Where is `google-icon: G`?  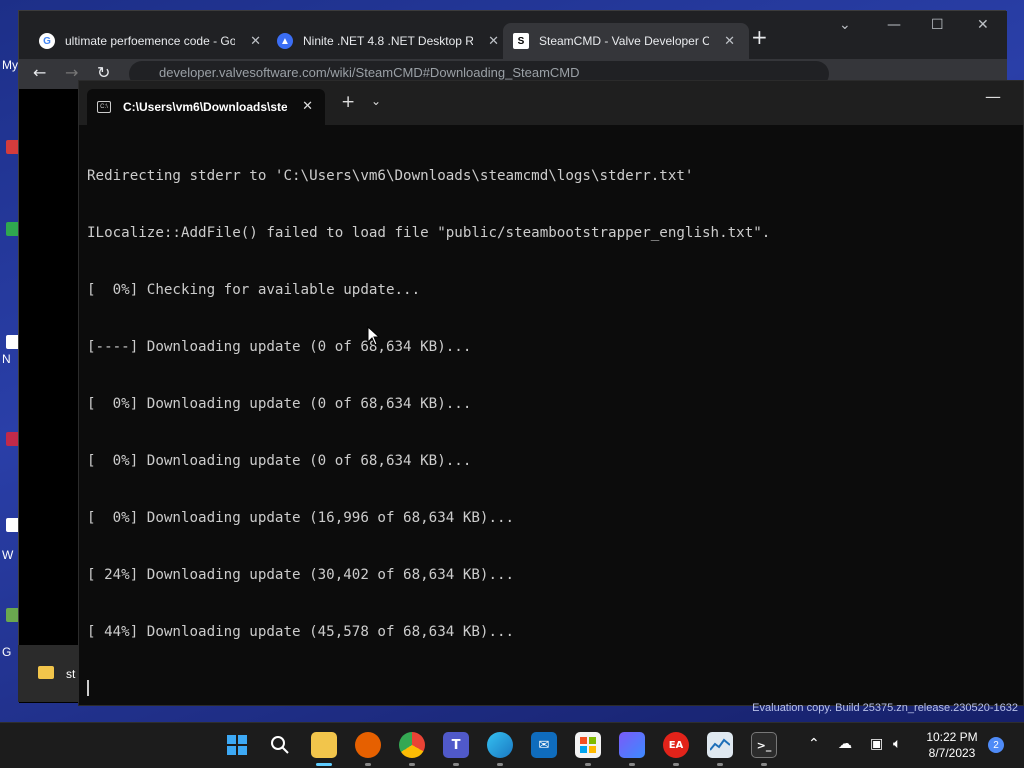
google-icon: G is located at coordinates (47, 41).